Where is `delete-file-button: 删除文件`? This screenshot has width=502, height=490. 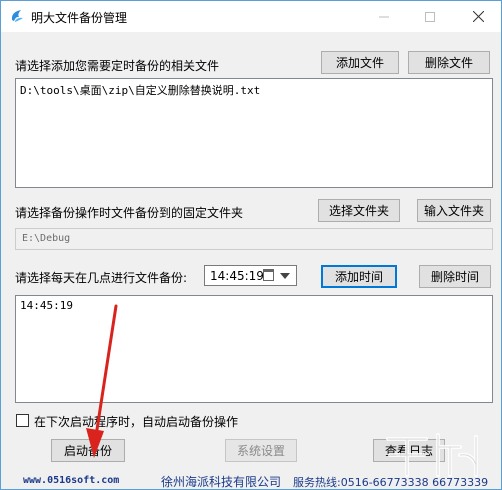
delete-file-button: 删除文件 is located at coordinates (449, 62).